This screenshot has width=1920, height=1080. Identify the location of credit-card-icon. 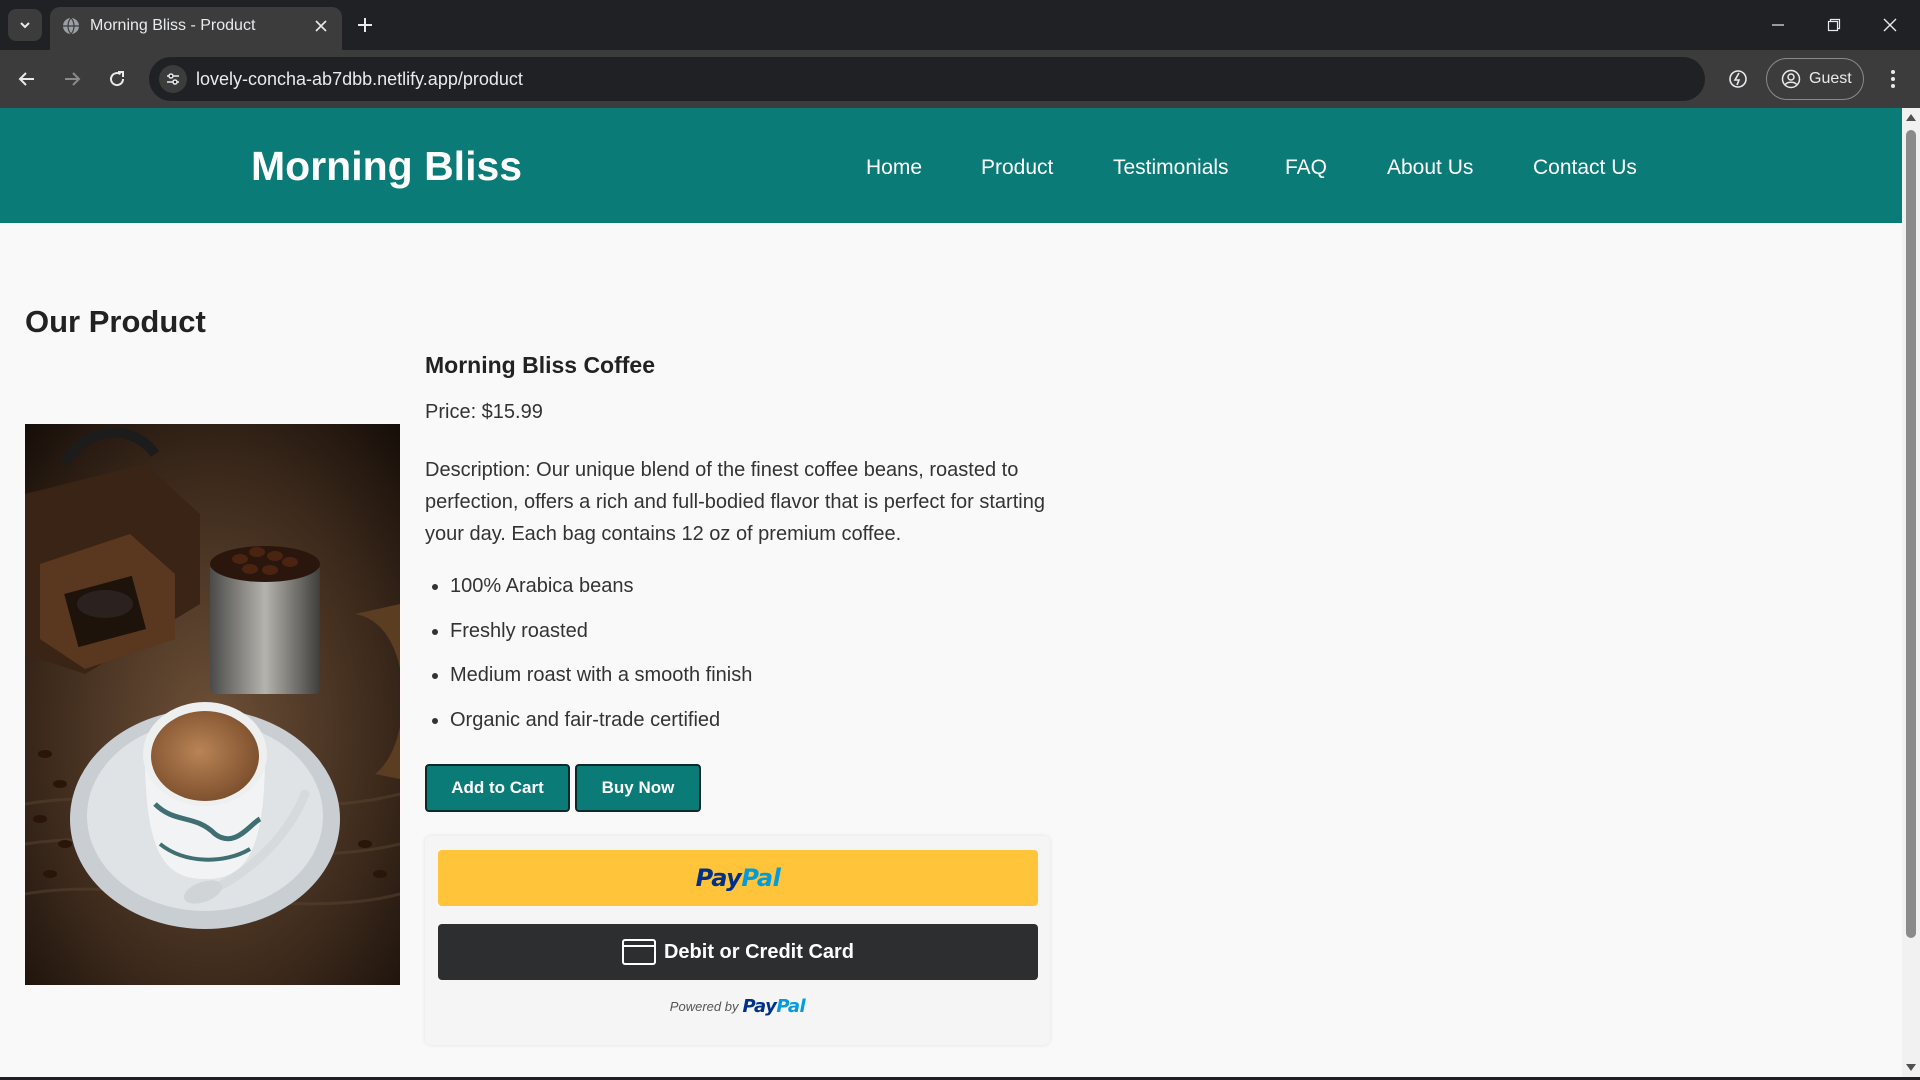
(638, 952).